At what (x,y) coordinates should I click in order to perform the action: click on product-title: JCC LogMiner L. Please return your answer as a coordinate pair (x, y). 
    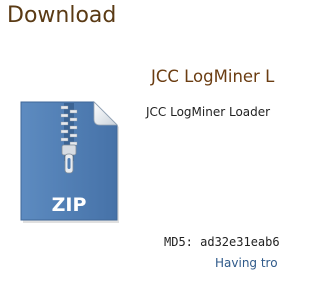
    Looking at the image, I should click on (213, 76).